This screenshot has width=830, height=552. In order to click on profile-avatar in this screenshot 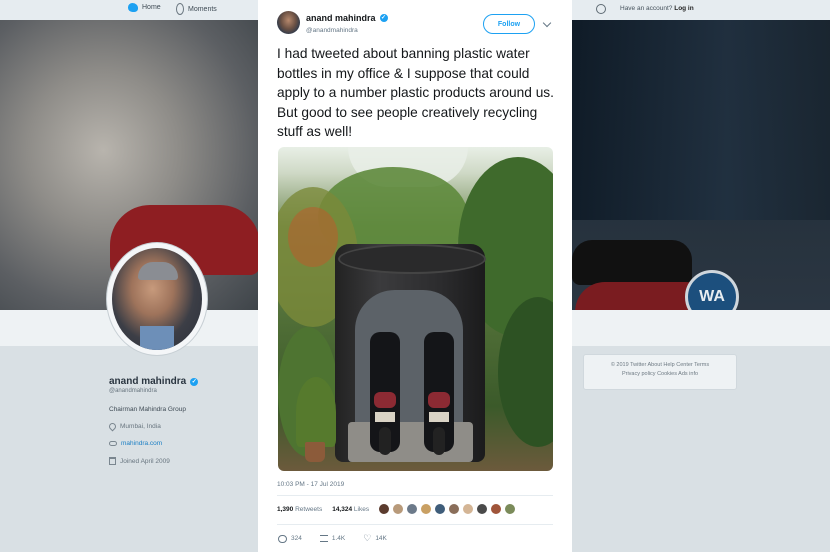, I will do `click(157, 299)`.